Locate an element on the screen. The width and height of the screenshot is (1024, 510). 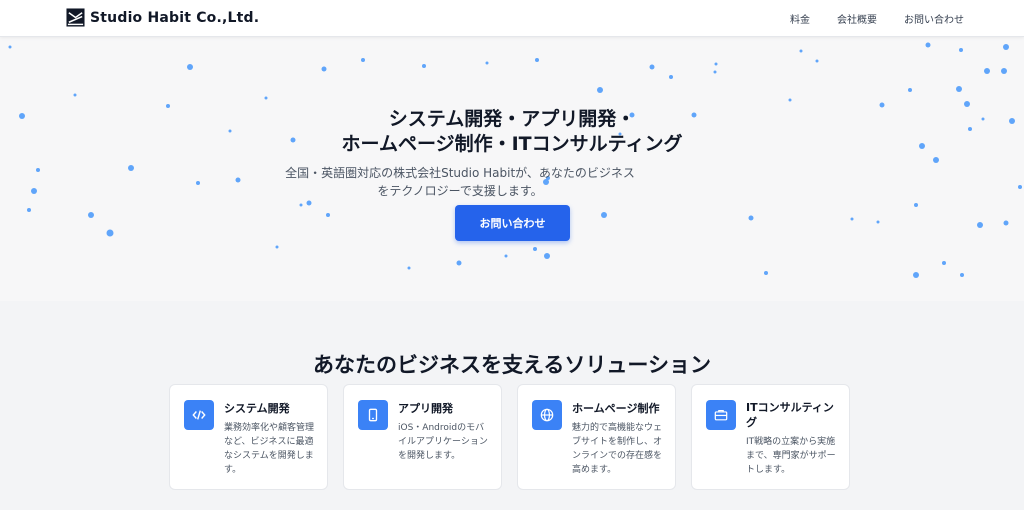
solutions-title: あなたのビジネスを支えるソリューション is located at coordinates (512, 365).